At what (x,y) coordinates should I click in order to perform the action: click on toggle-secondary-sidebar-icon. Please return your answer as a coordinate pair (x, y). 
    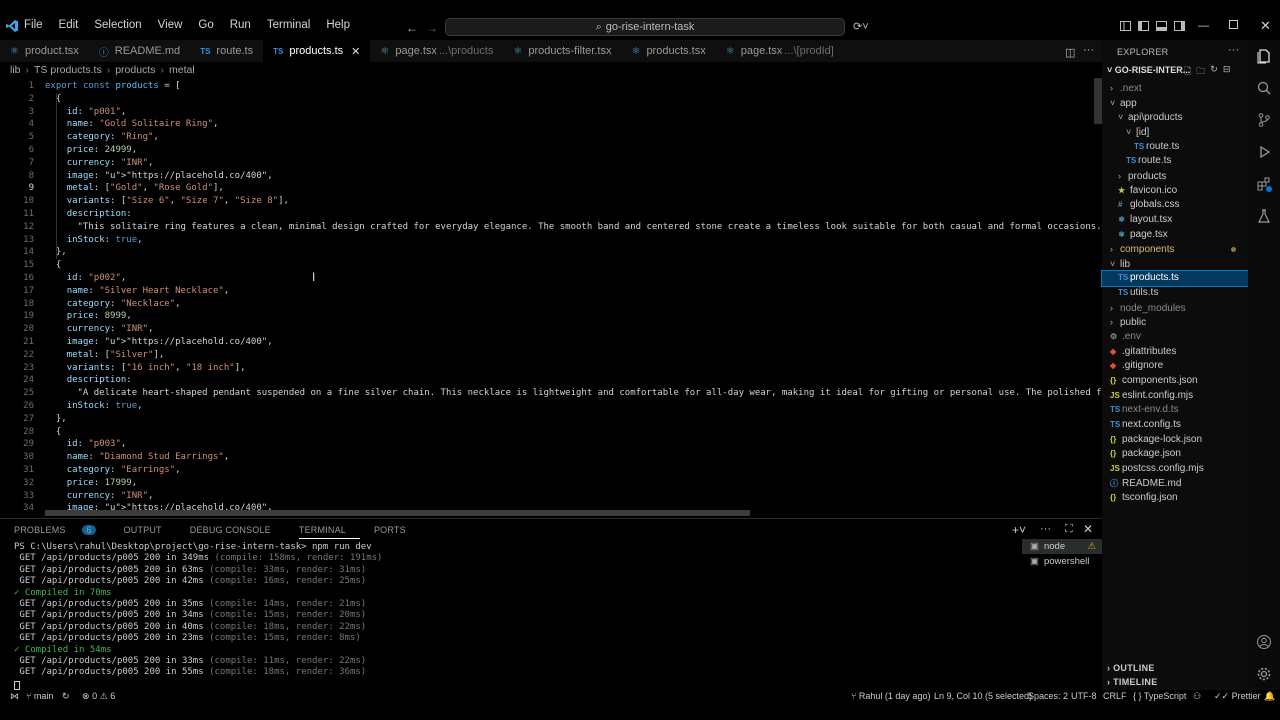
    Looking at the image, I should click on (1179, 26).